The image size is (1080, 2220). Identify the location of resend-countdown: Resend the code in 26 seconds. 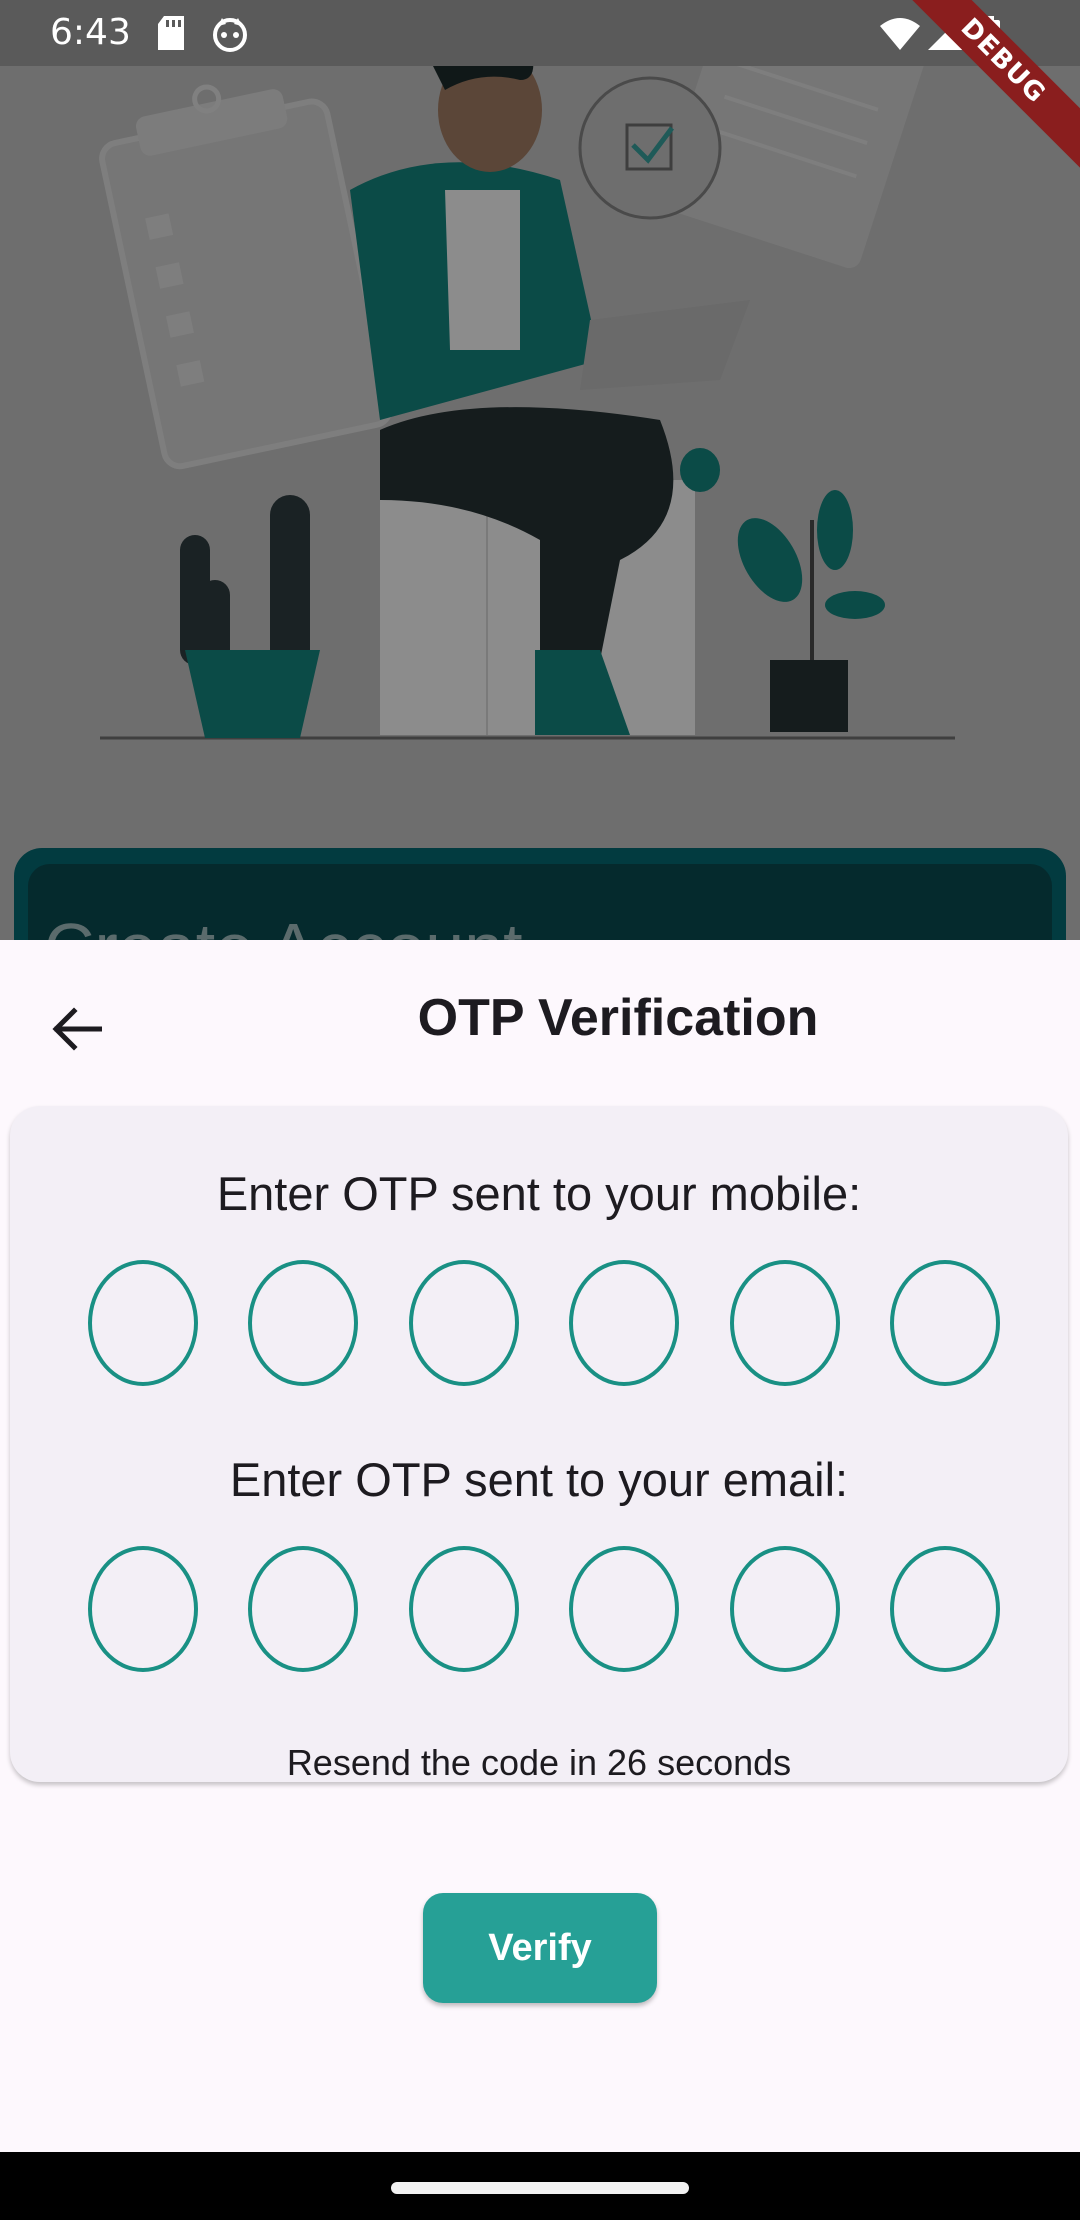
(539, 1762).